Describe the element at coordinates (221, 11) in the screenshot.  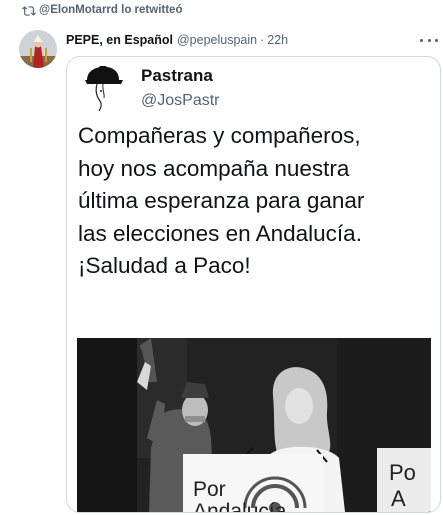
I see `retweet-context: @ElonMotarrd lo retwitteó` at that location.